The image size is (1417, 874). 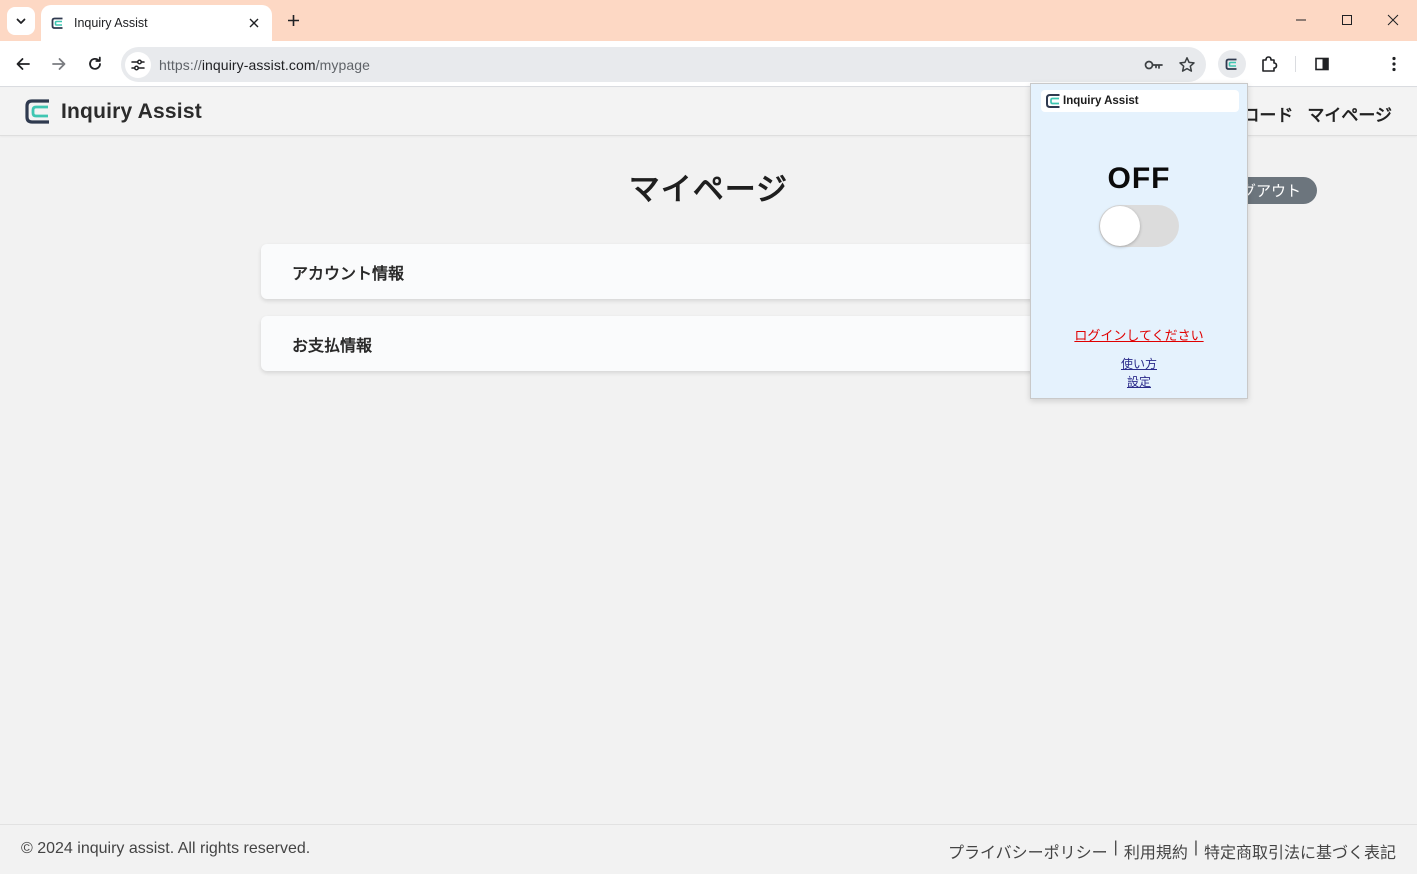 I want to click on popup-header: Inquiry Assist, so click(x=1140, y=101).